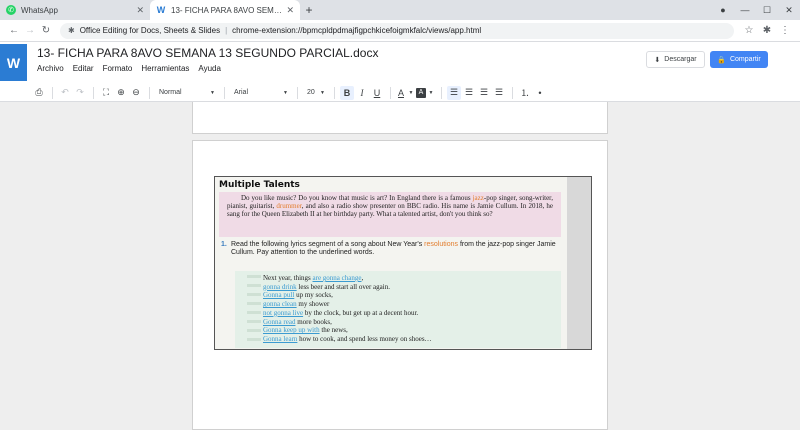 Image resolution: width=800 pixels, height=430 pixels. What do you see at coordinates (39, 93) in the screenshot?
I see `print-icon: ⎙` at bounding box center [39, 93].